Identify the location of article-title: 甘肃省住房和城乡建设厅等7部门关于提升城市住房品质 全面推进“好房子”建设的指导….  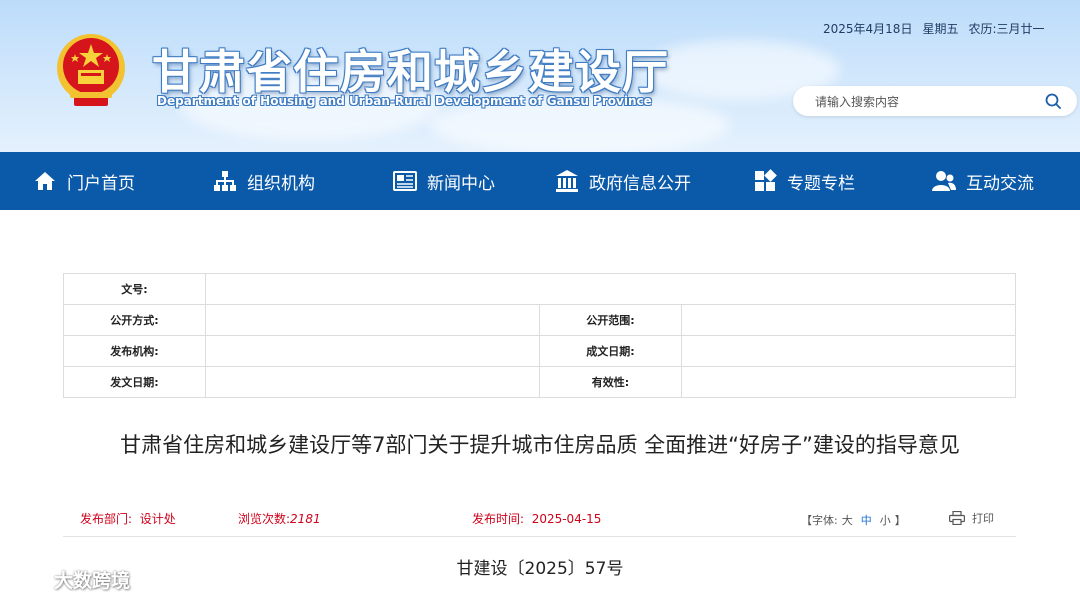
(540, 445).